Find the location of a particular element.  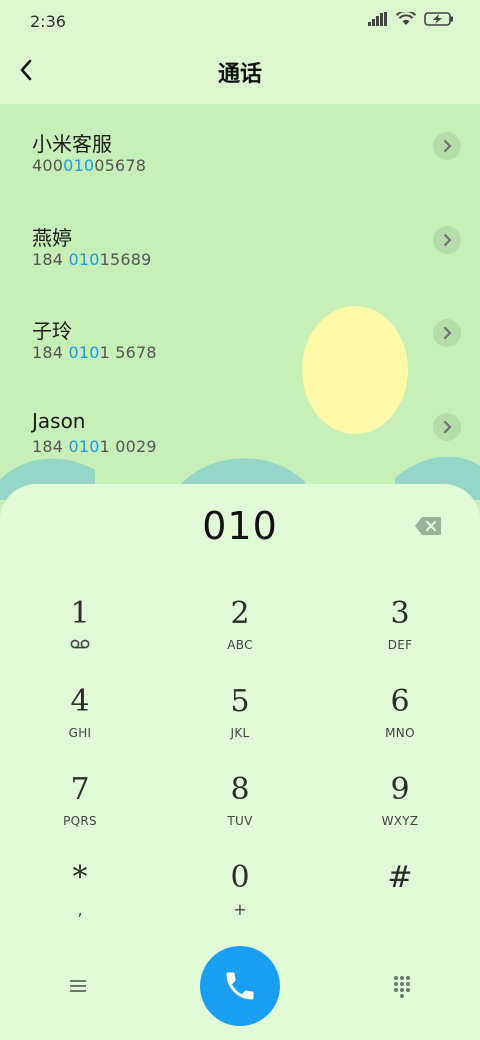

contact-item: 子玲 184 0101 5678 is located at coordinates (240, 358).